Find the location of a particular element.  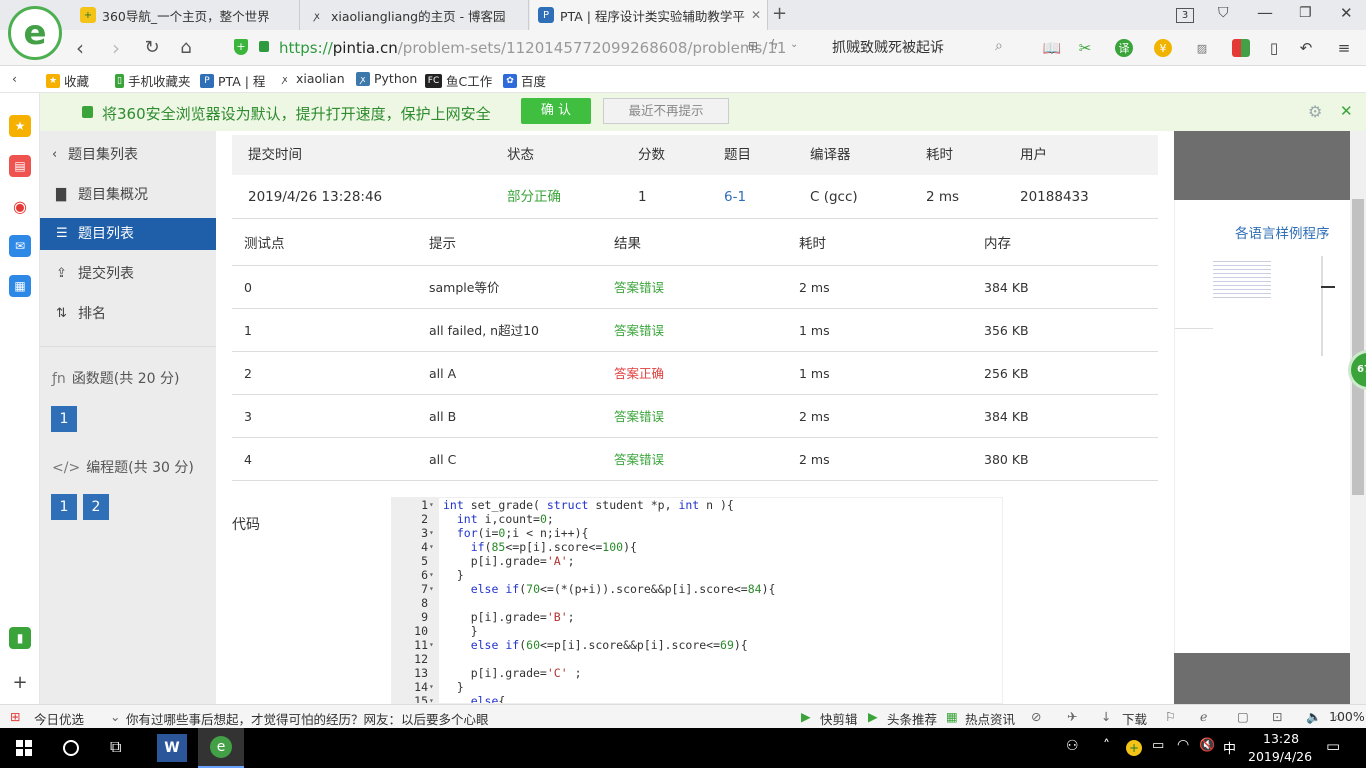

task-view-icon: ⧉ is located at coordinates (115, 747).